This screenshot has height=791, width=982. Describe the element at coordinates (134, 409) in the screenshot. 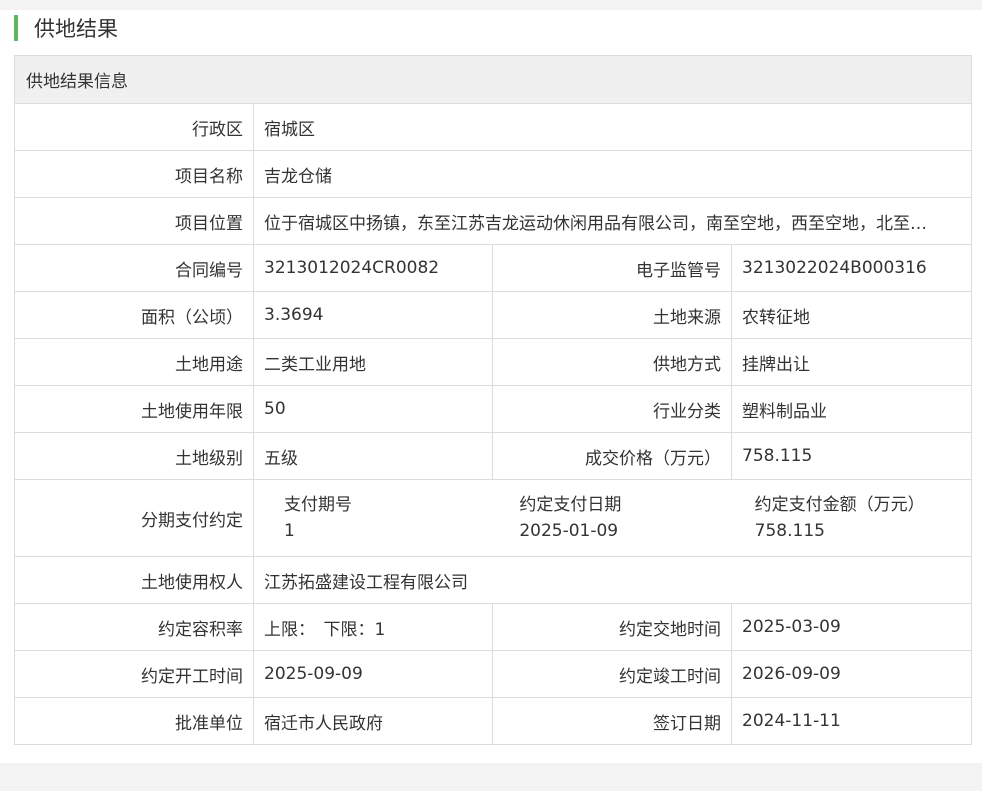

I see `term-label: 土地使用年限` at that location.